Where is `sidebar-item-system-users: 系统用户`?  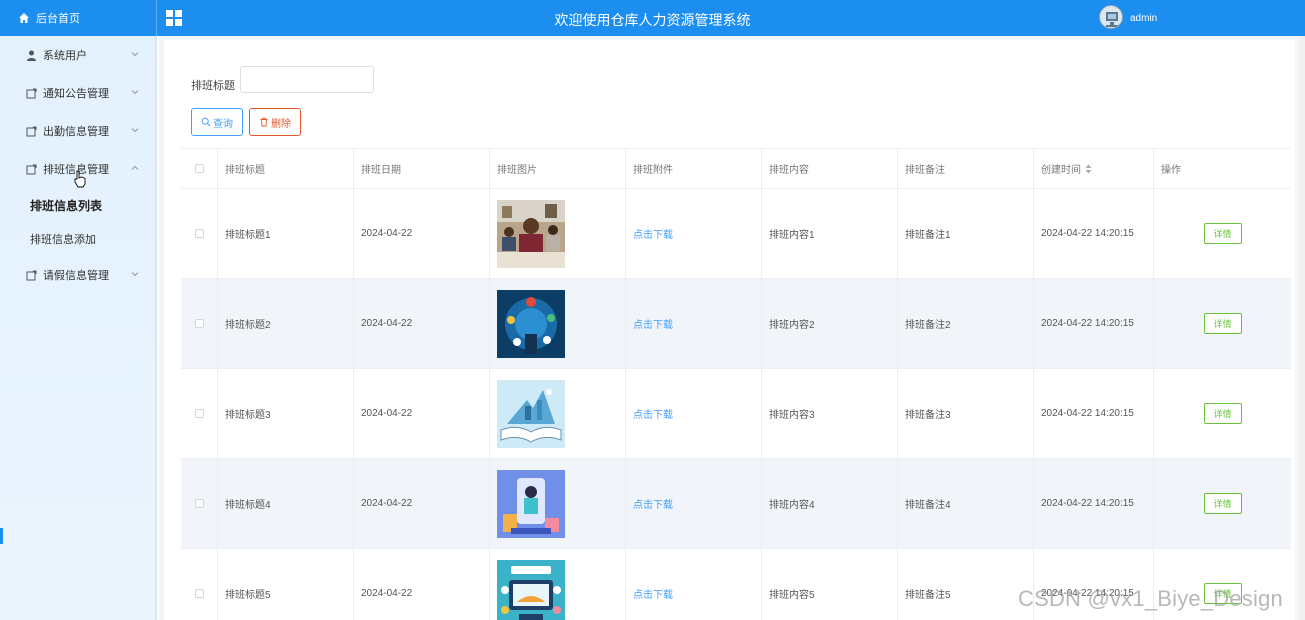
sidebar-item-system-users: 系统用户 is located at coordinates (77, 55).